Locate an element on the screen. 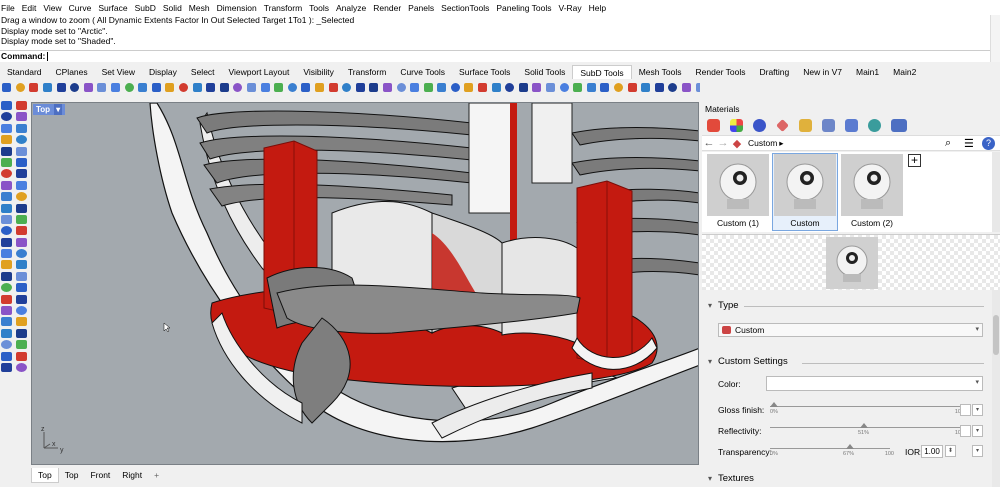 Image resolution: width=1000 pixels, height=487 pixels. toolbar-tab: Curve Tools is located at coordinates (422, 72).